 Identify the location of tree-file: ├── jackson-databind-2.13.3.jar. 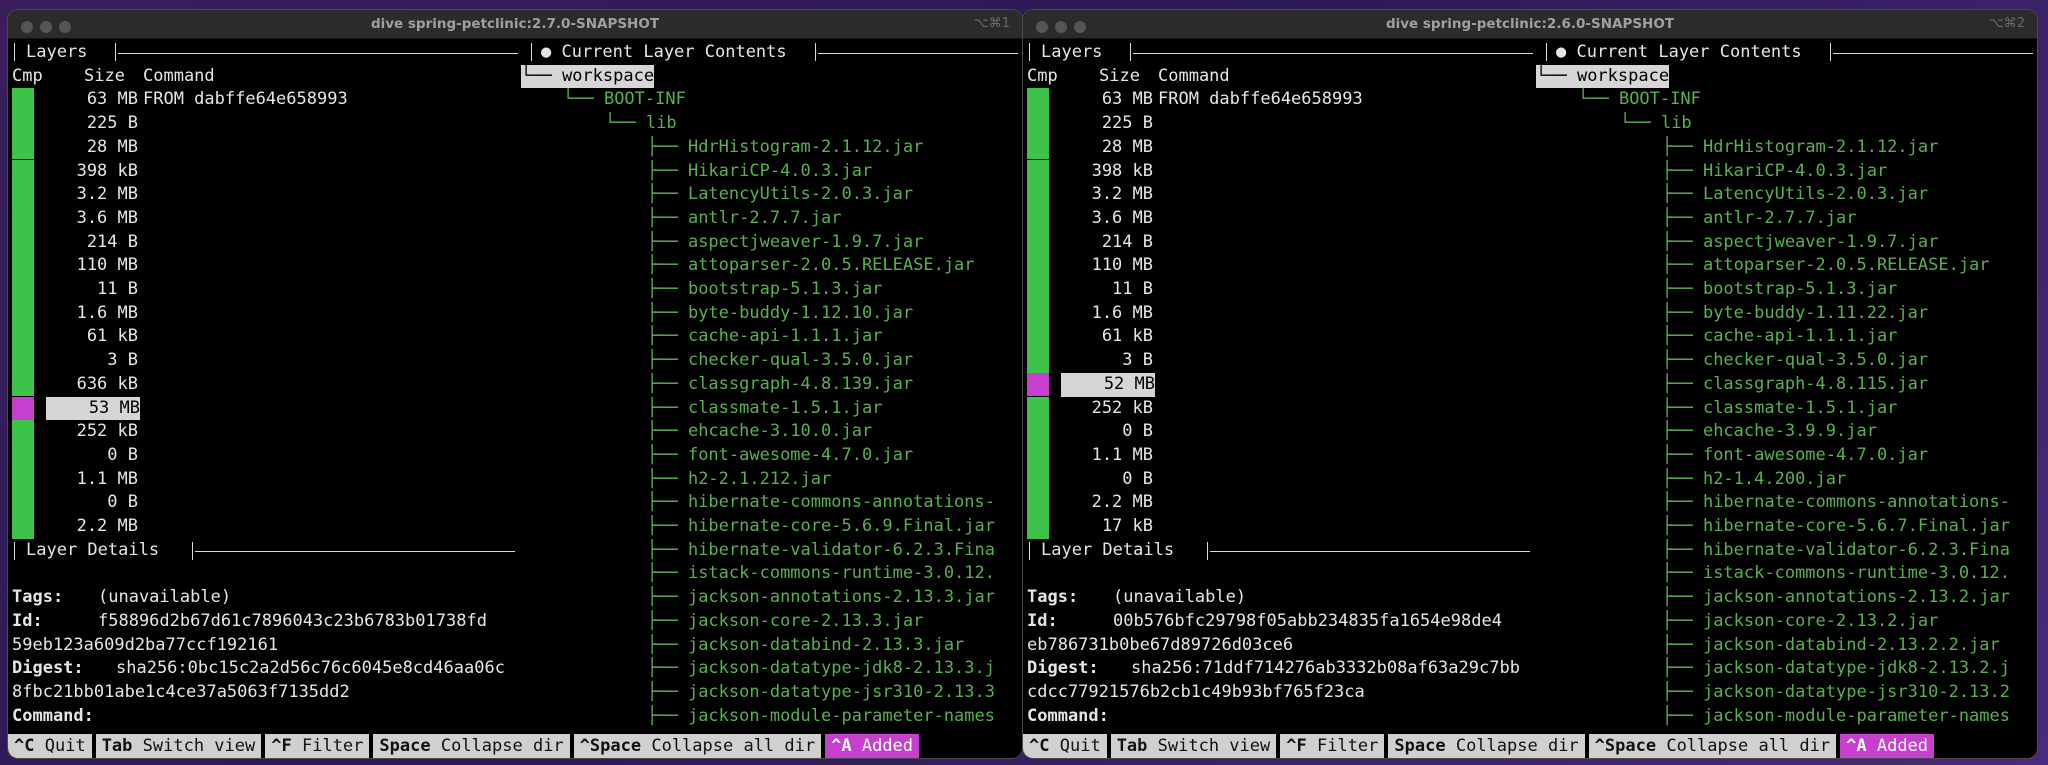
(833, 646).